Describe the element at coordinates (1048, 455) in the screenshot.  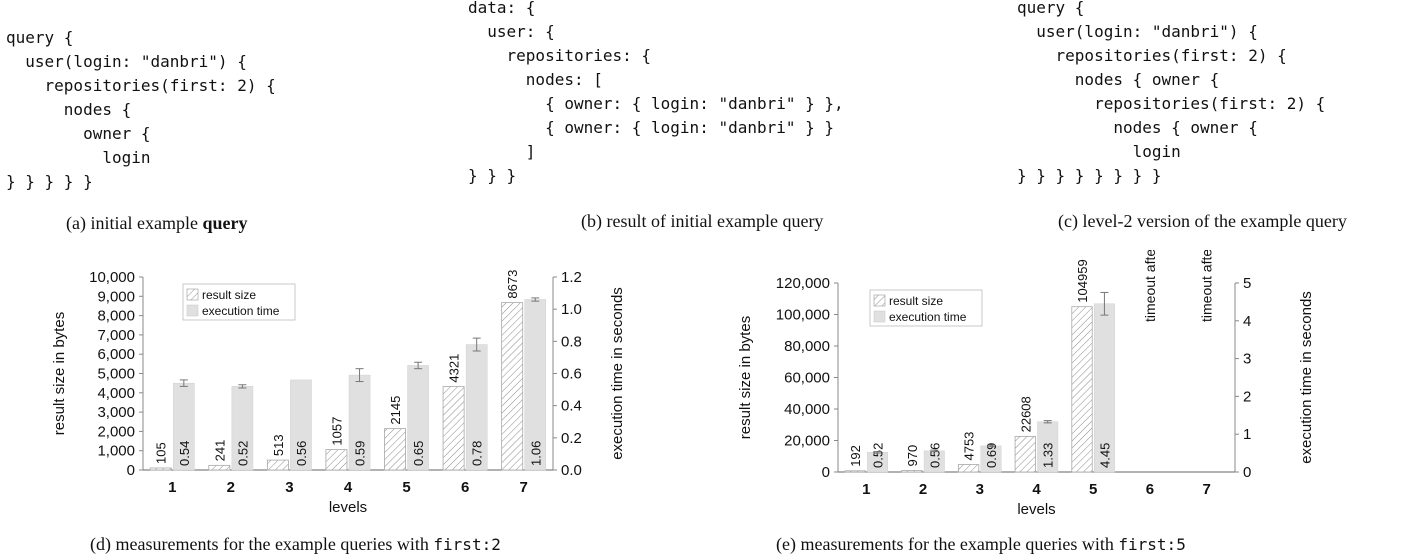
I see `bar-value-label: 1.33` at that location.